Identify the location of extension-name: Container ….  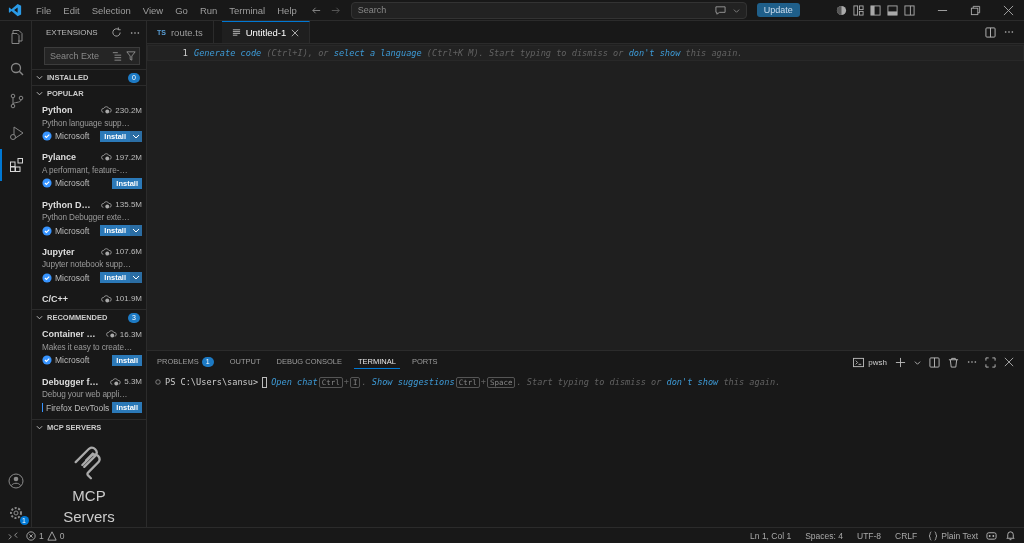
(69, 334).